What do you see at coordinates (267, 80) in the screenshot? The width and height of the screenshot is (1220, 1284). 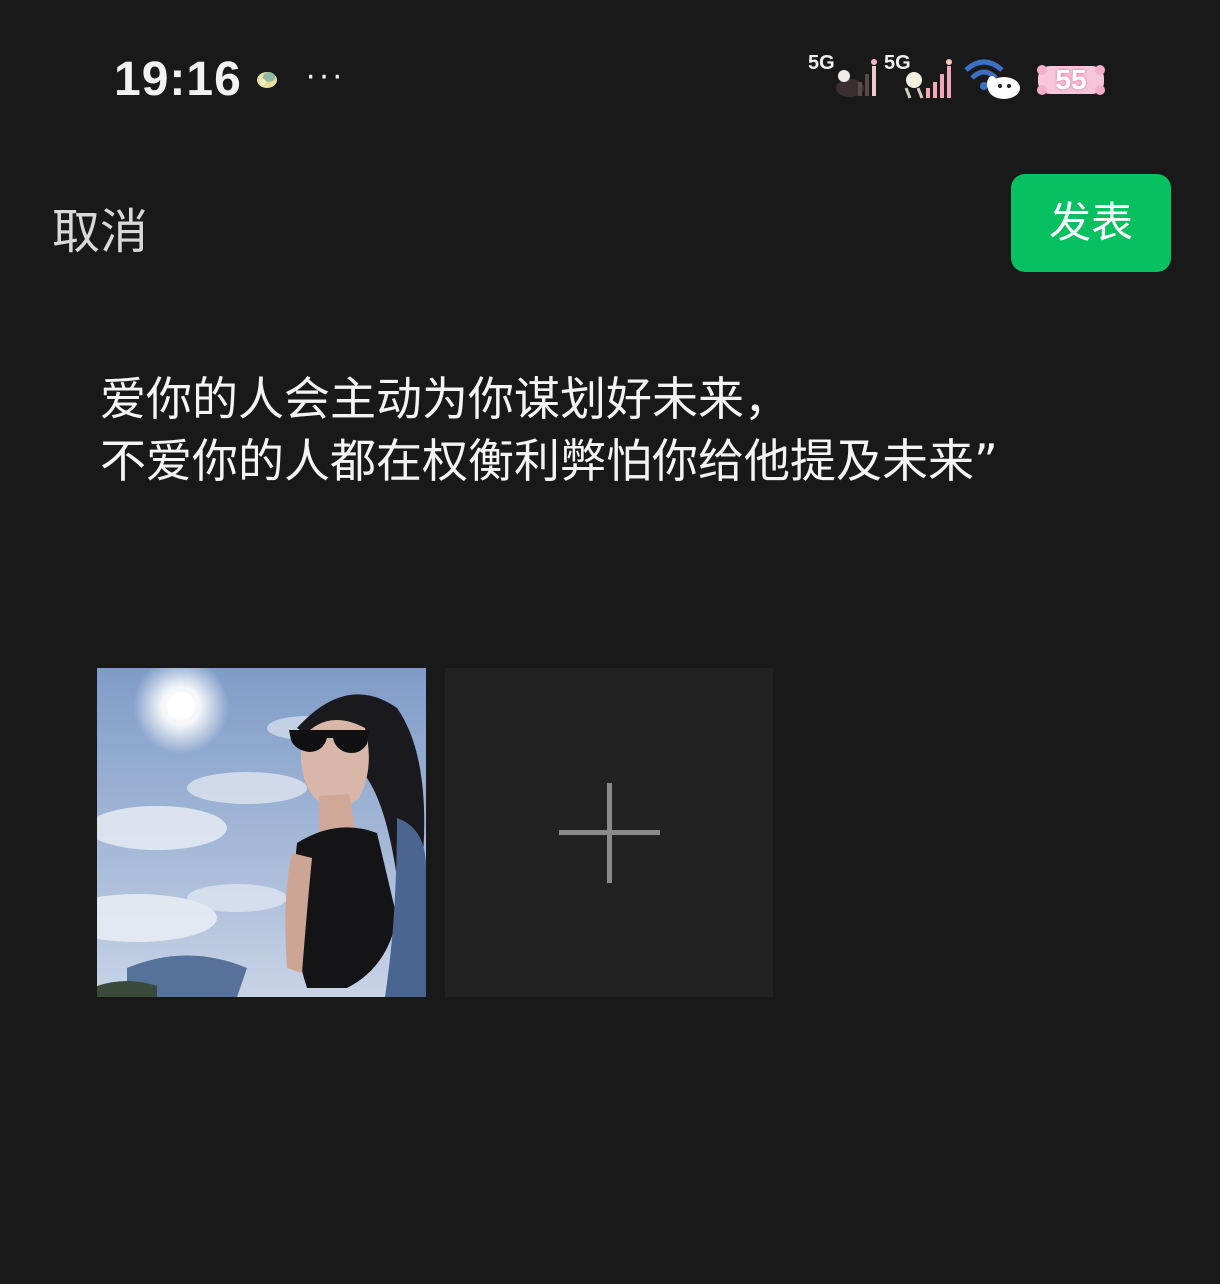 I see `app-notification-icon` at bounding box center [267, 80].